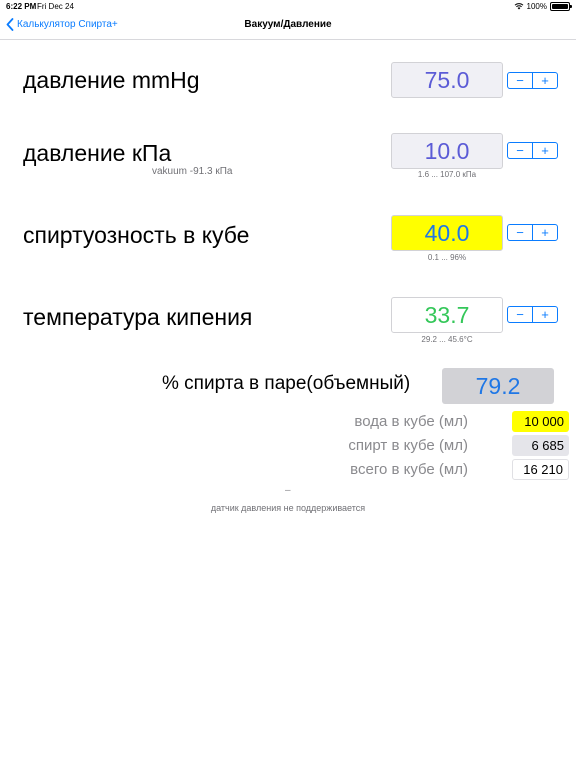  I want to click on status-date: Fri Dec 24, so click(55, 6).